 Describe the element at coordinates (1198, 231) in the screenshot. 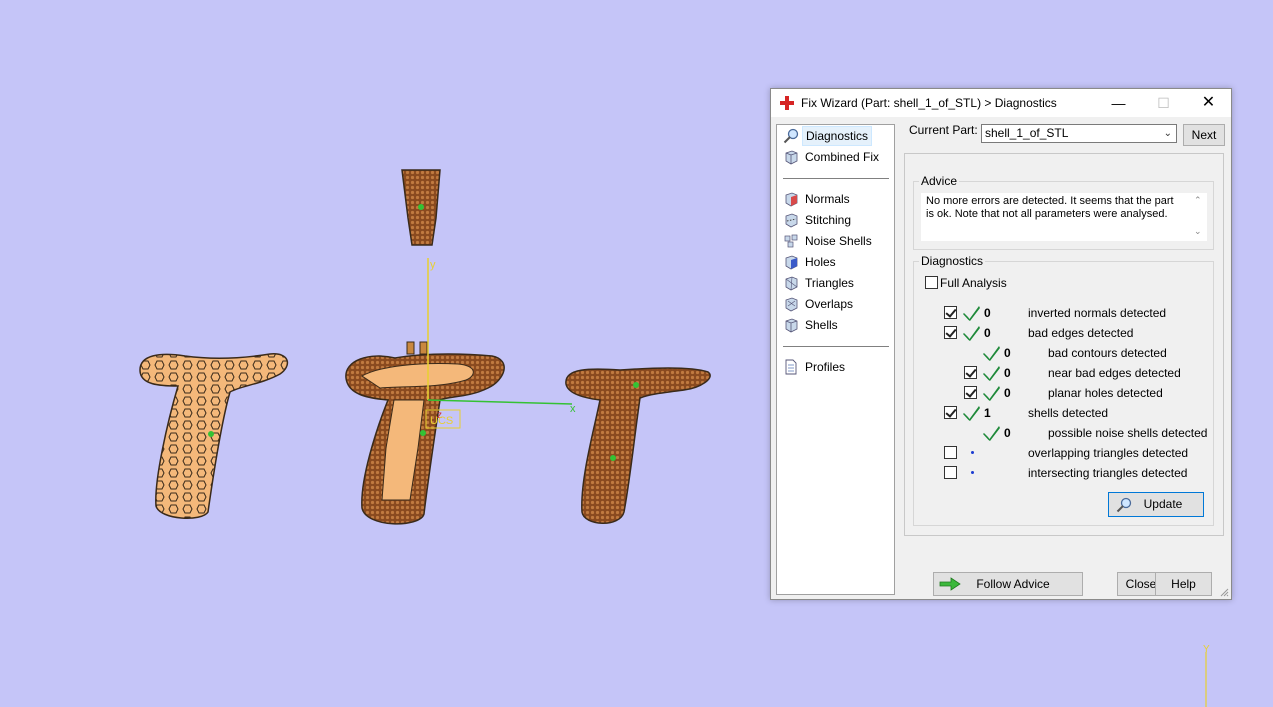

I see `scroll-down-icon: ⌄` at that location.